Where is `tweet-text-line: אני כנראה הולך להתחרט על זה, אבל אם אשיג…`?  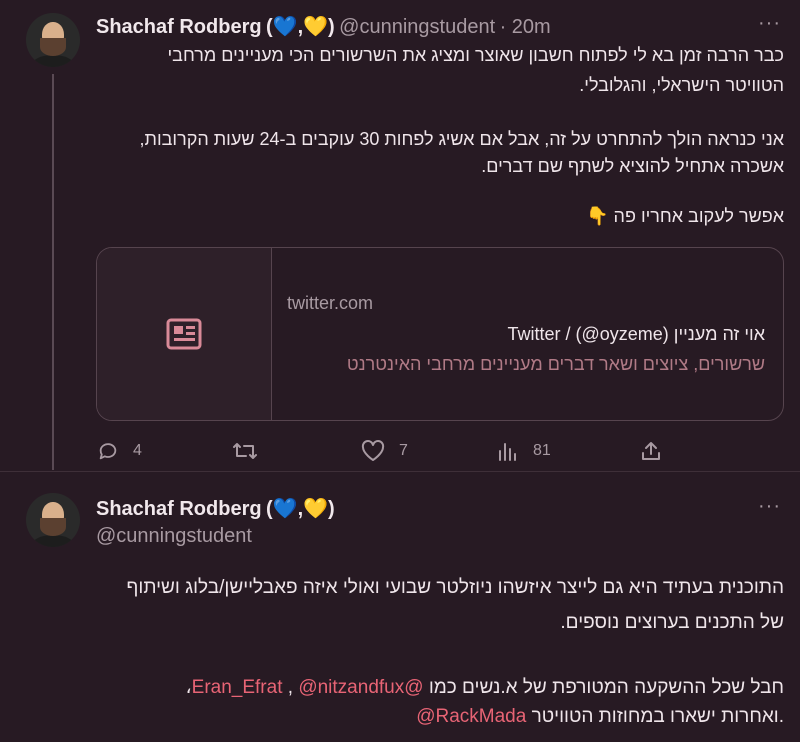 tweet-text-line: אני כנראה הולך להתחרט על זה, אבל אם אשיג… is located at coordinates (461, 139).